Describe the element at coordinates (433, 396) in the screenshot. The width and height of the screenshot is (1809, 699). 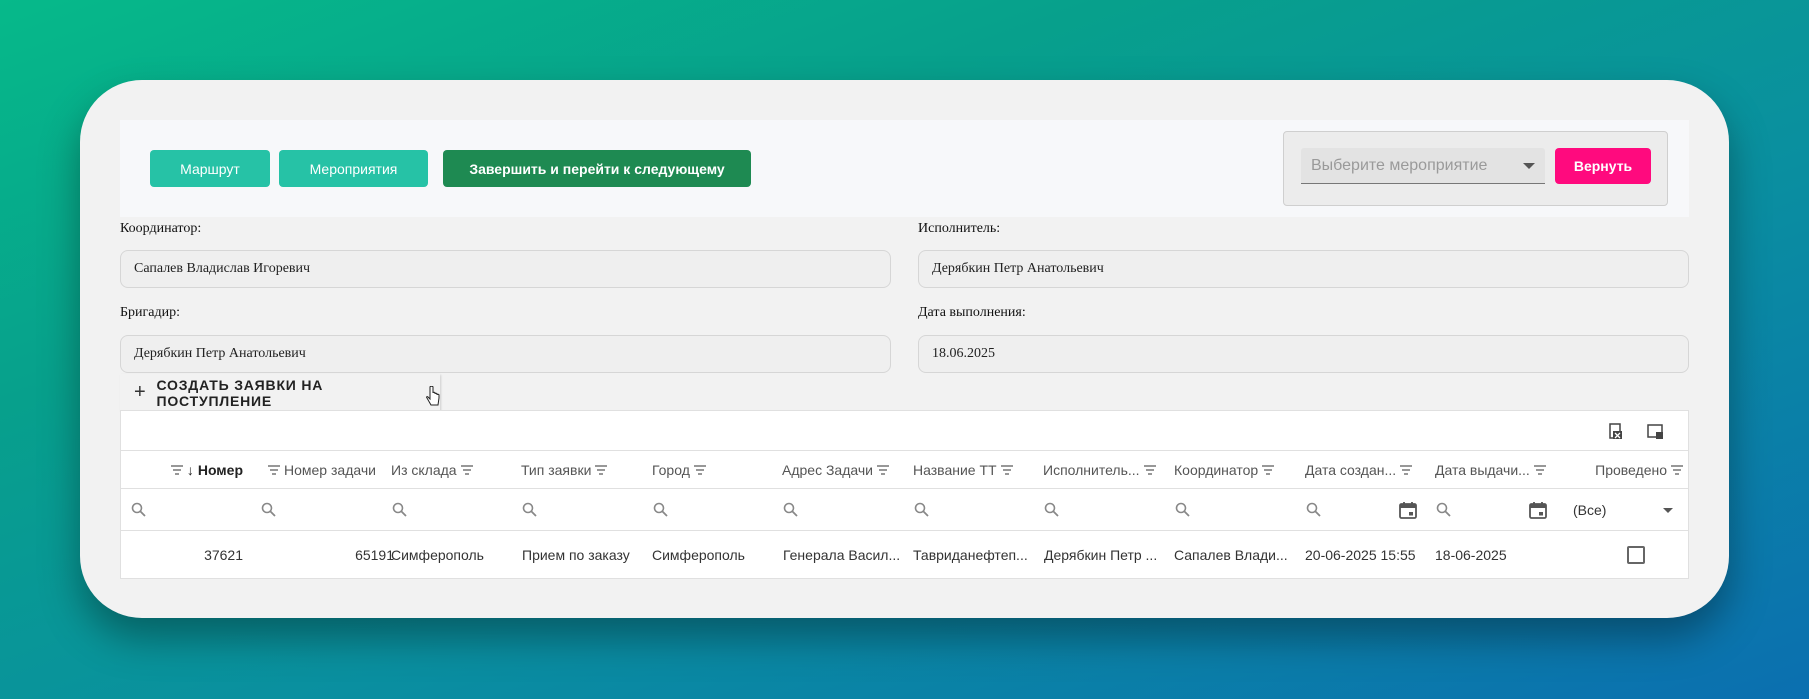
I see `hand-cursor-icon` at that location.